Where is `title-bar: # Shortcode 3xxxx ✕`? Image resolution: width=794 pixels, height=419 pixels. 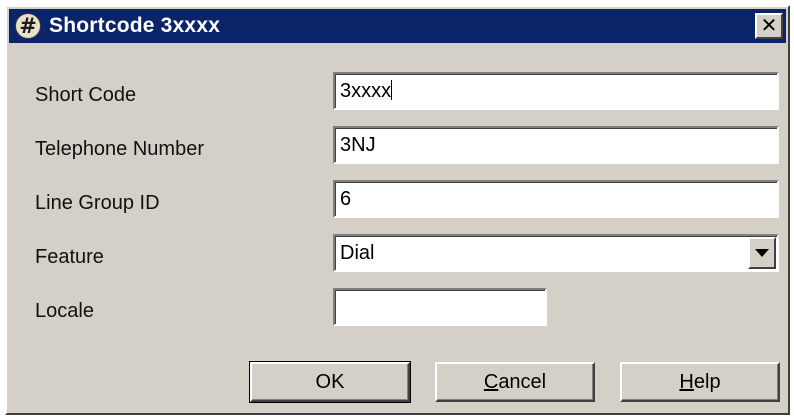
title-bar: # Shortcode 3xxxx ✕ is located at coordinates (397, 26).